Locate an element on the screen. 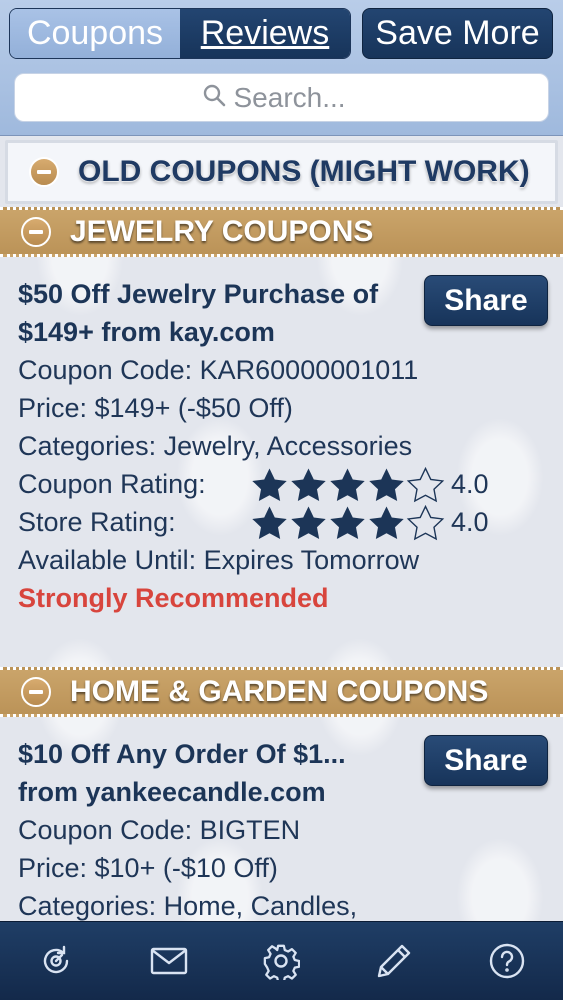 This screenshot has height=1000, width=563. section-title: OLD COUPONS (MIGHT WORK) is located at coordinates (304, 171).